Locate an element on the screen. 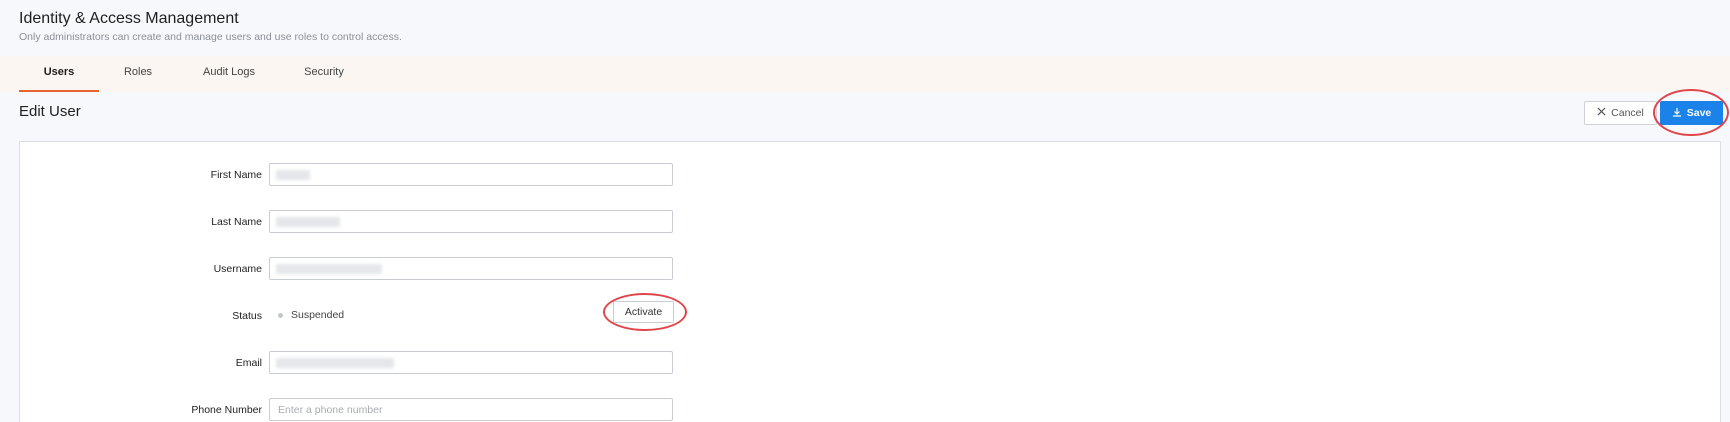 The height and width of the screenshot is (422, 1730). last-name-label: Last Name is located at coordinates (236, 222).